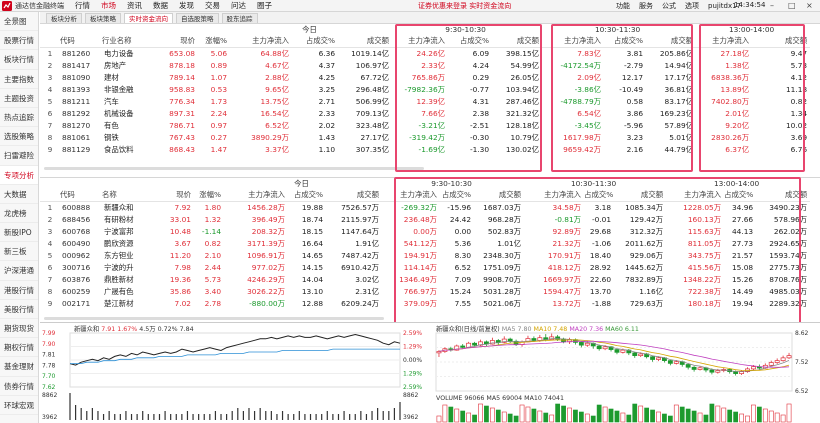 This screenshot has width=820, height=423. Describe the element at coordinates (64, 18) in the screenshot. I see `subtab-0: 板块分析` at that location.